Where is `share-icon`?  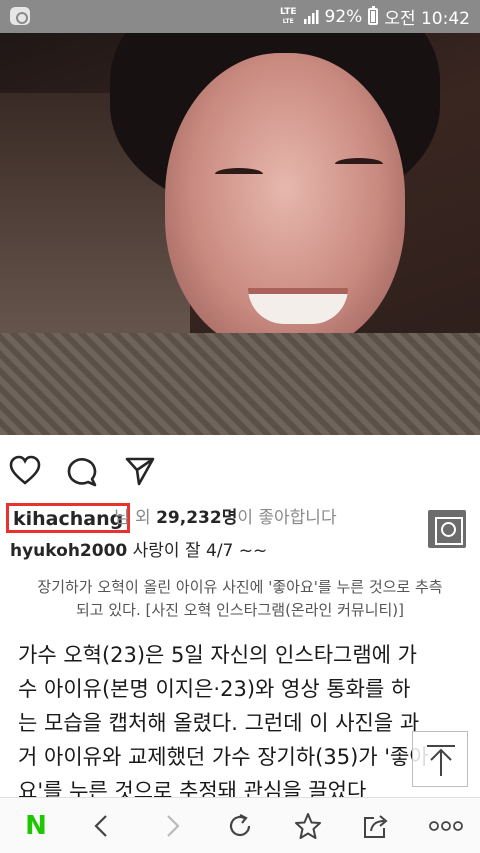
share-icon is located at coordinates (376, 826).